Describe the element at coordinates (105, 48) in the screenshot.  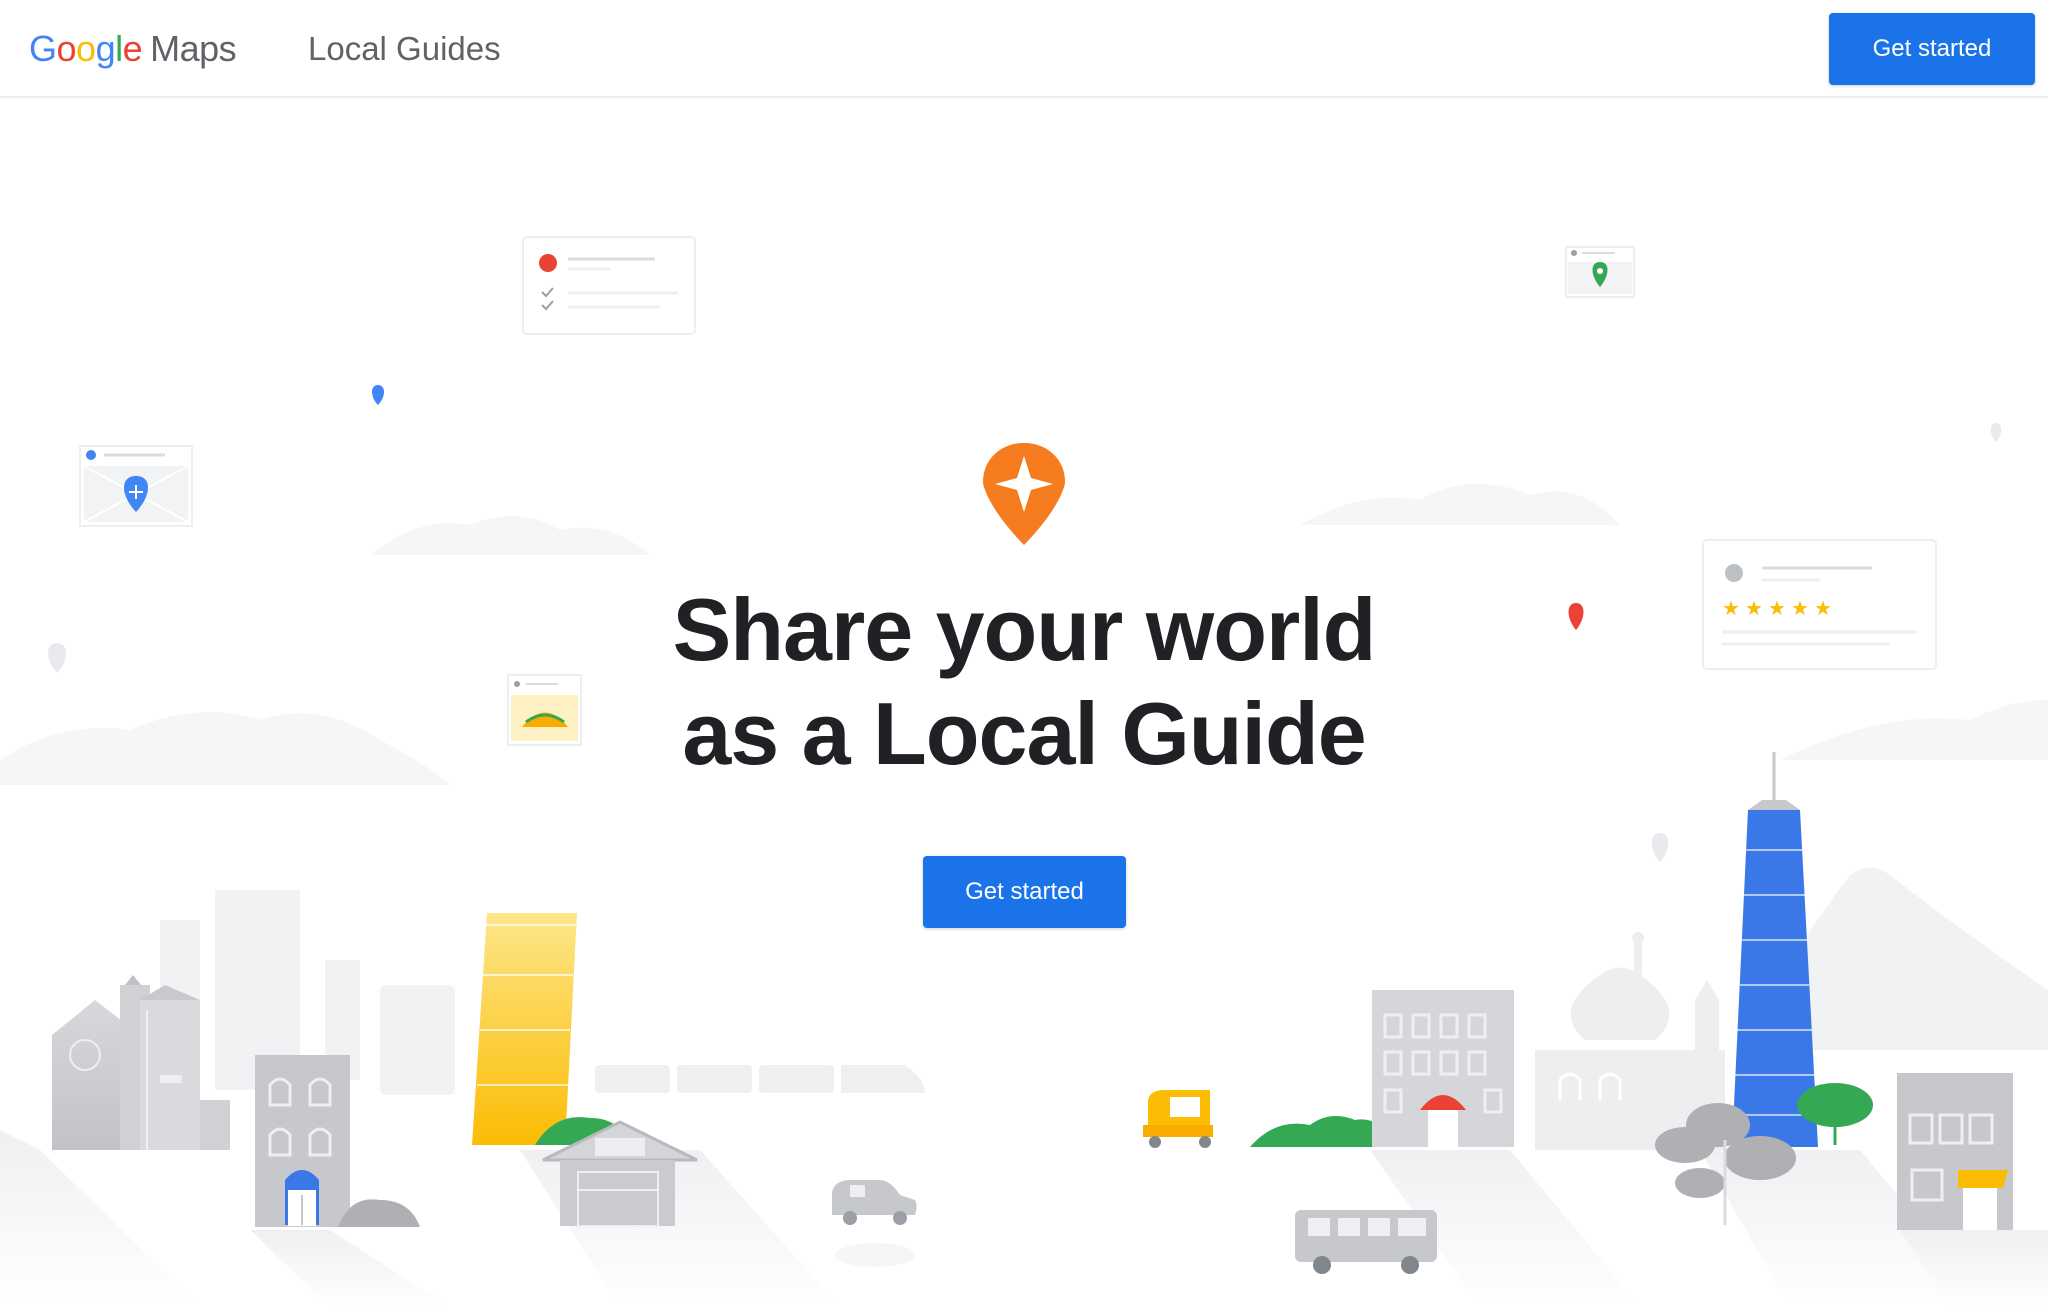
I see `google-letter: g` at that location.